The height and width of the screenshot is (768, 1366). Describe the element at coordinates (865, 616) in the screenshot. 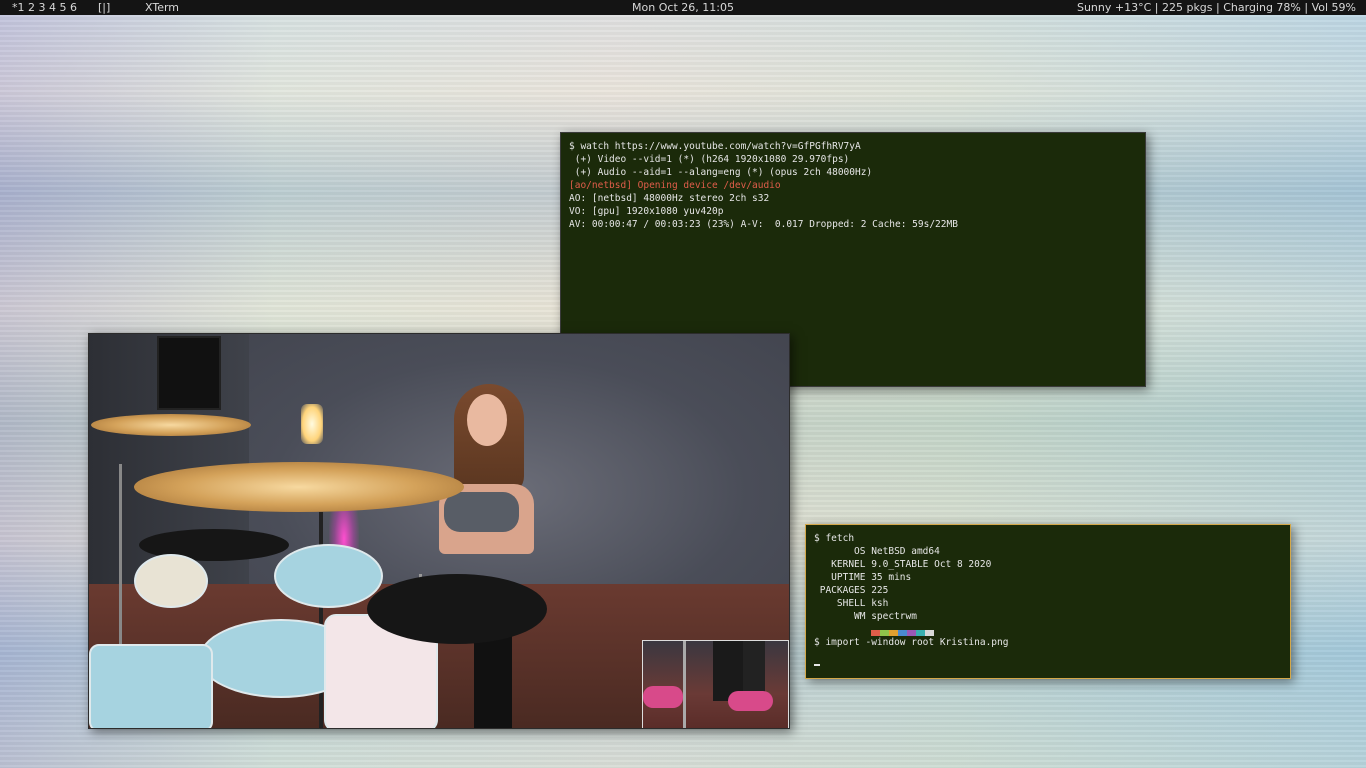

I see `terminal-line: WM spectrwm` at that location.